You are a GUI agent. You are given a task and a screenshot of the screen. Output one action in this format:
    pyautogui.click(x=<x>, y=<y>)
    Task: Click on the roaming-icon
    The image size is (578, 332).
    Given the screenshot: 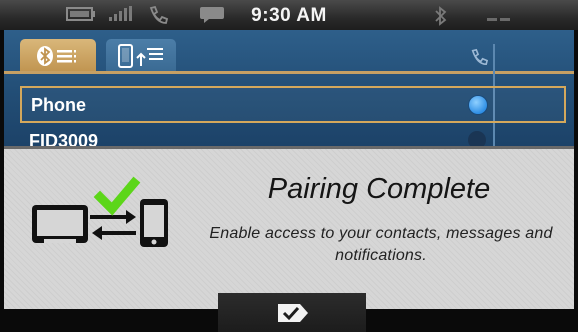 What is the action you would take?
    pyautogui.click(x=499, y=18)
    